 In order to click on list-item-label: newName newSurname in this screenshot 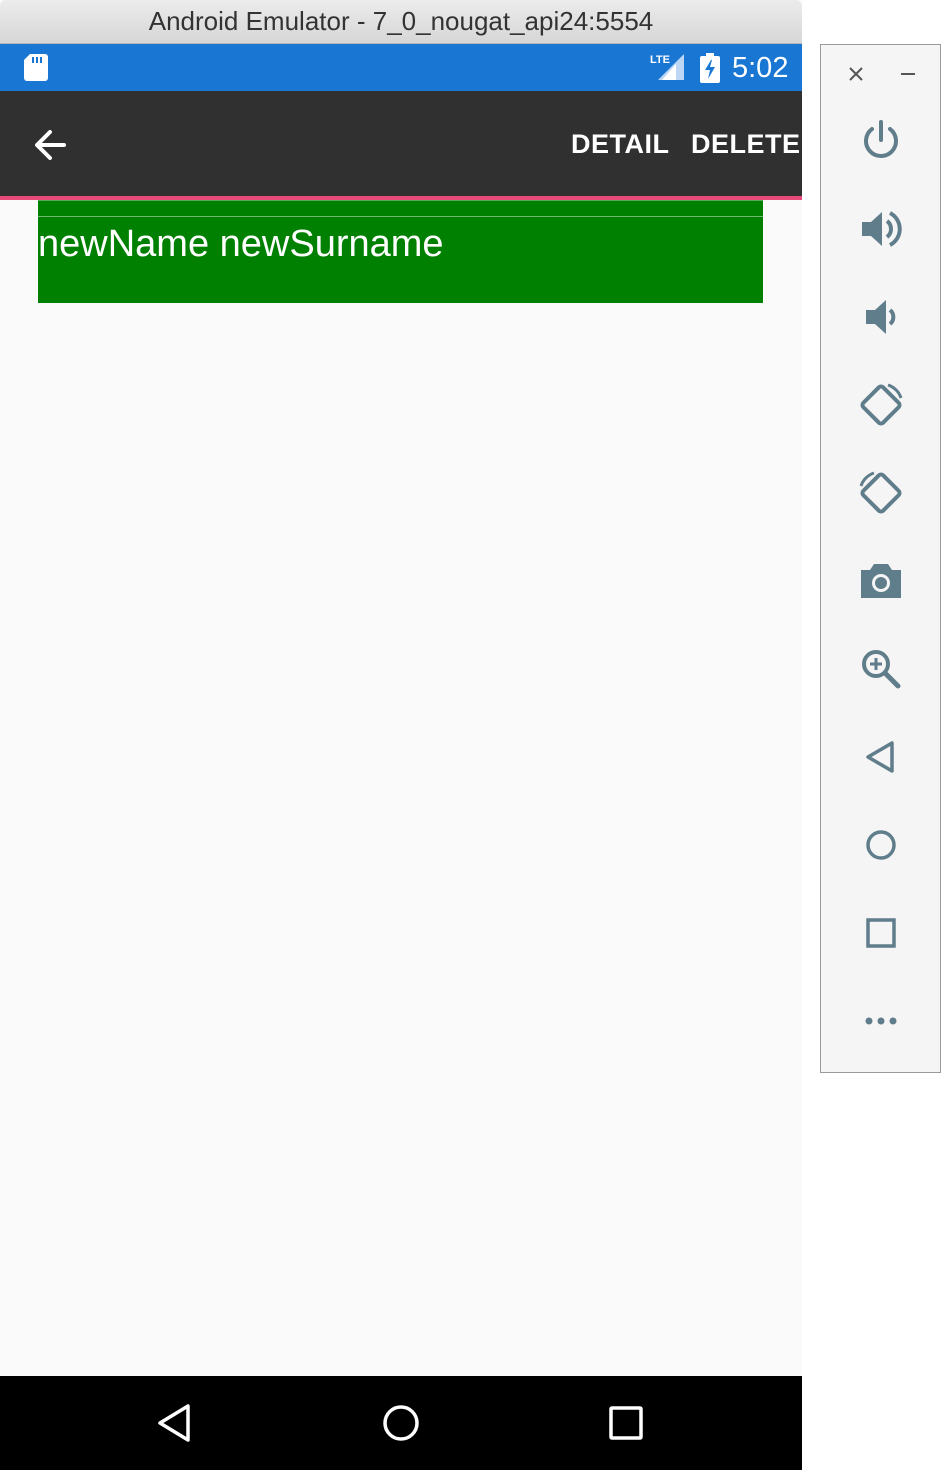, I will do `click(241, 244)`.